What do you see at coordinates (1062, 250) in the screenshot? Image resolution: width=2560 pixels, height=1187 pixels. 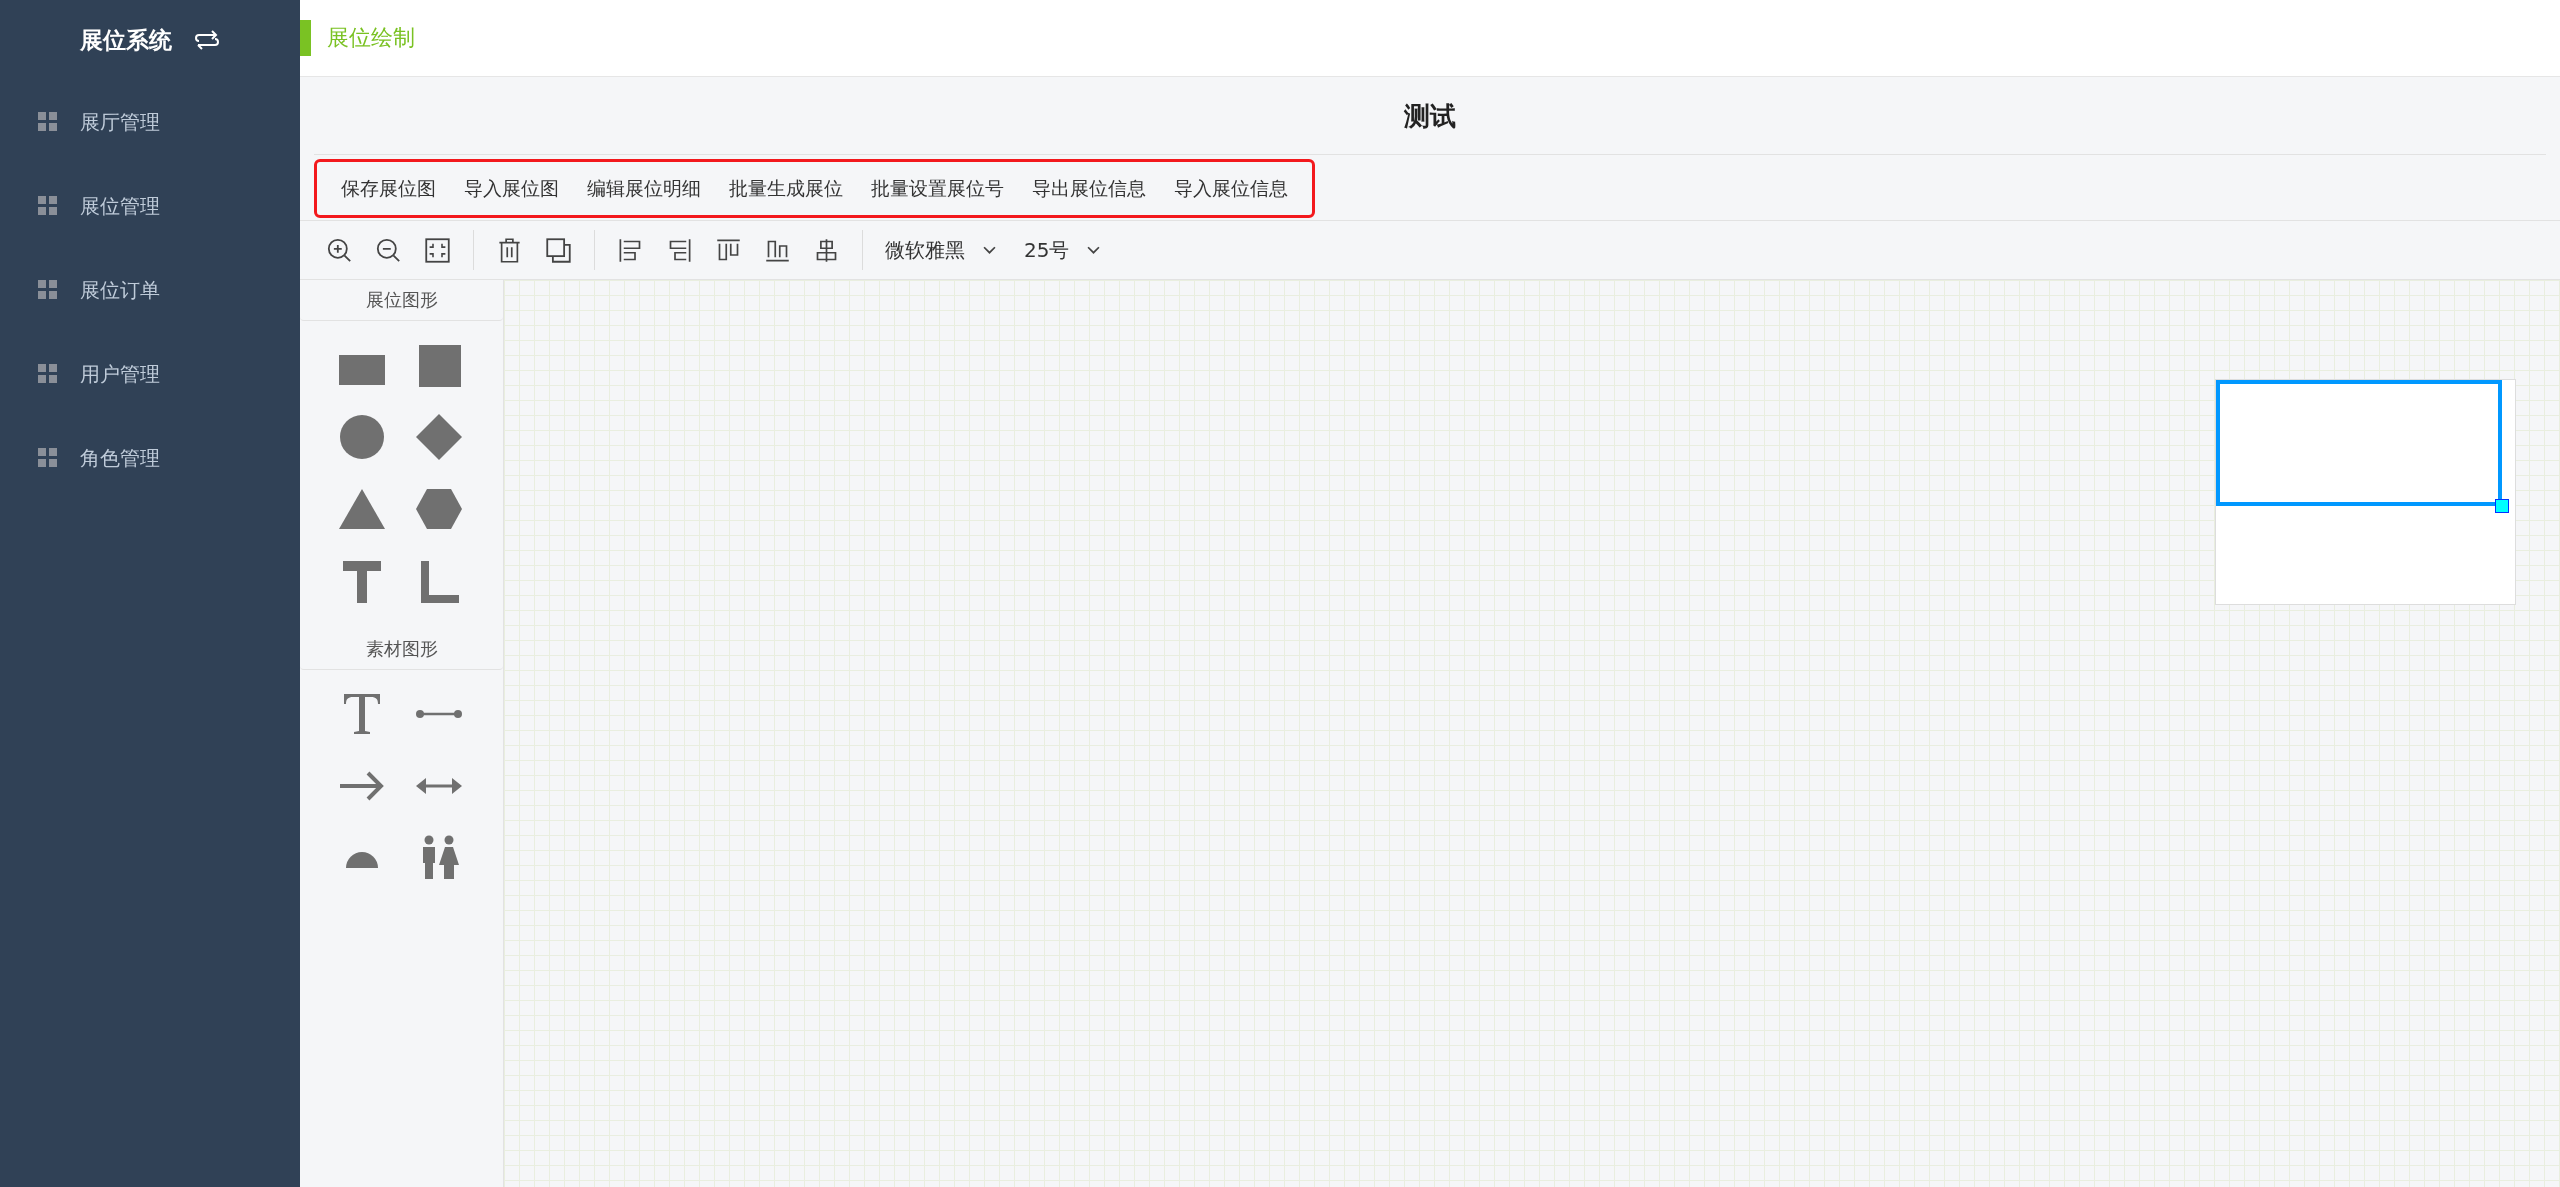 I see `font-size-select: 25号` at bounding box center [1062, 250].